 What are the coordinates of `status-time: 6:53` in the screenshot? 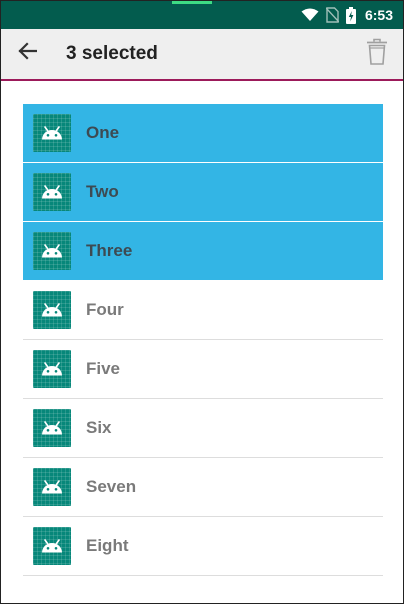 It's located at (378, 15).